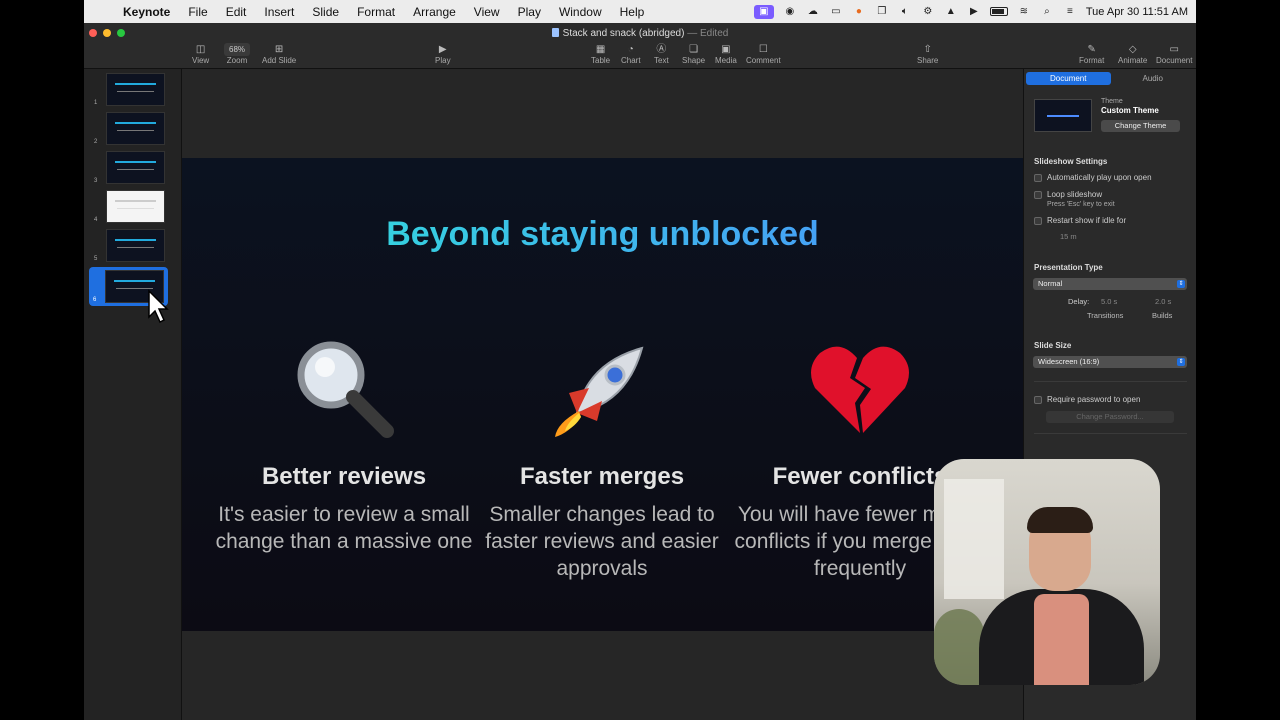 Image resolution: width=1280 pixels, height=720 pixels. I want to click on slide-thumbnail-4: 4, so click(129, 206).